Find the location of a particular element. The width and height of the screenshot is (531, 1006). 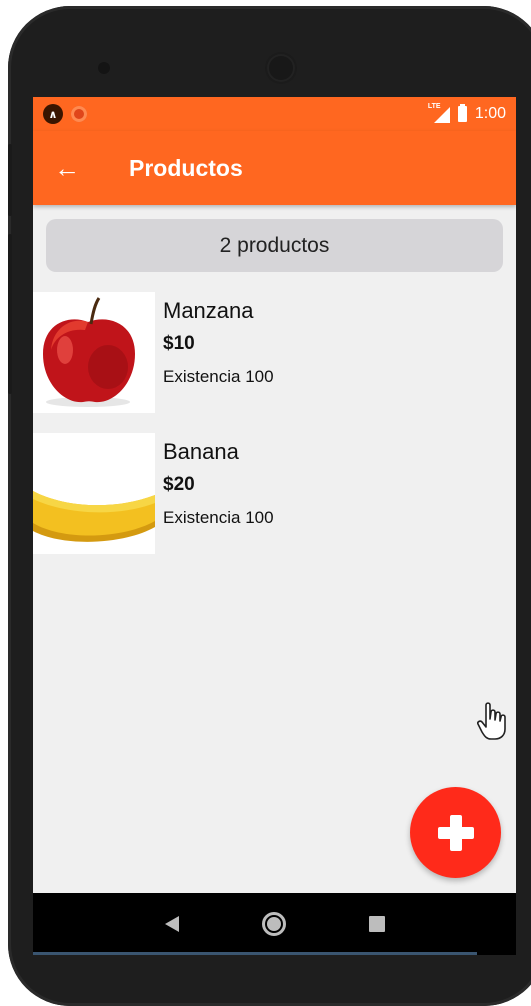

app-header: ← Productos is located at coordinates (274, 168).